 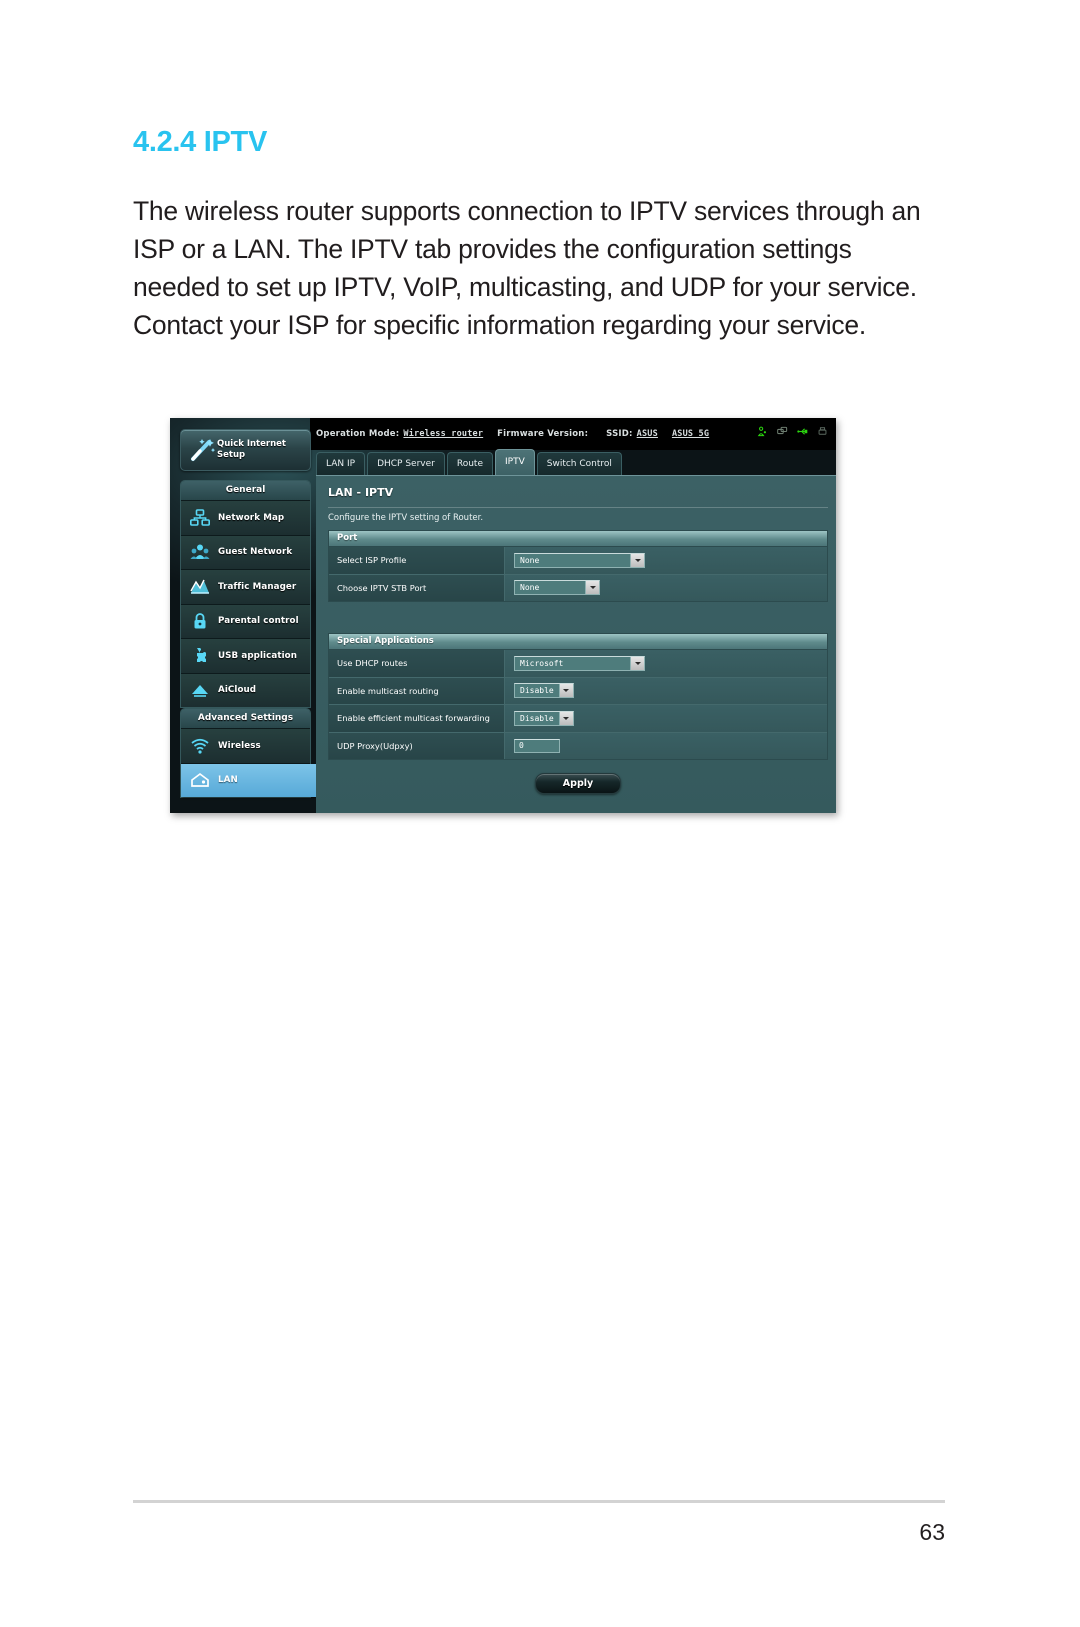 I want to click on sidebar-item-guest-network: Guest Network, so click(x=245, y=552).